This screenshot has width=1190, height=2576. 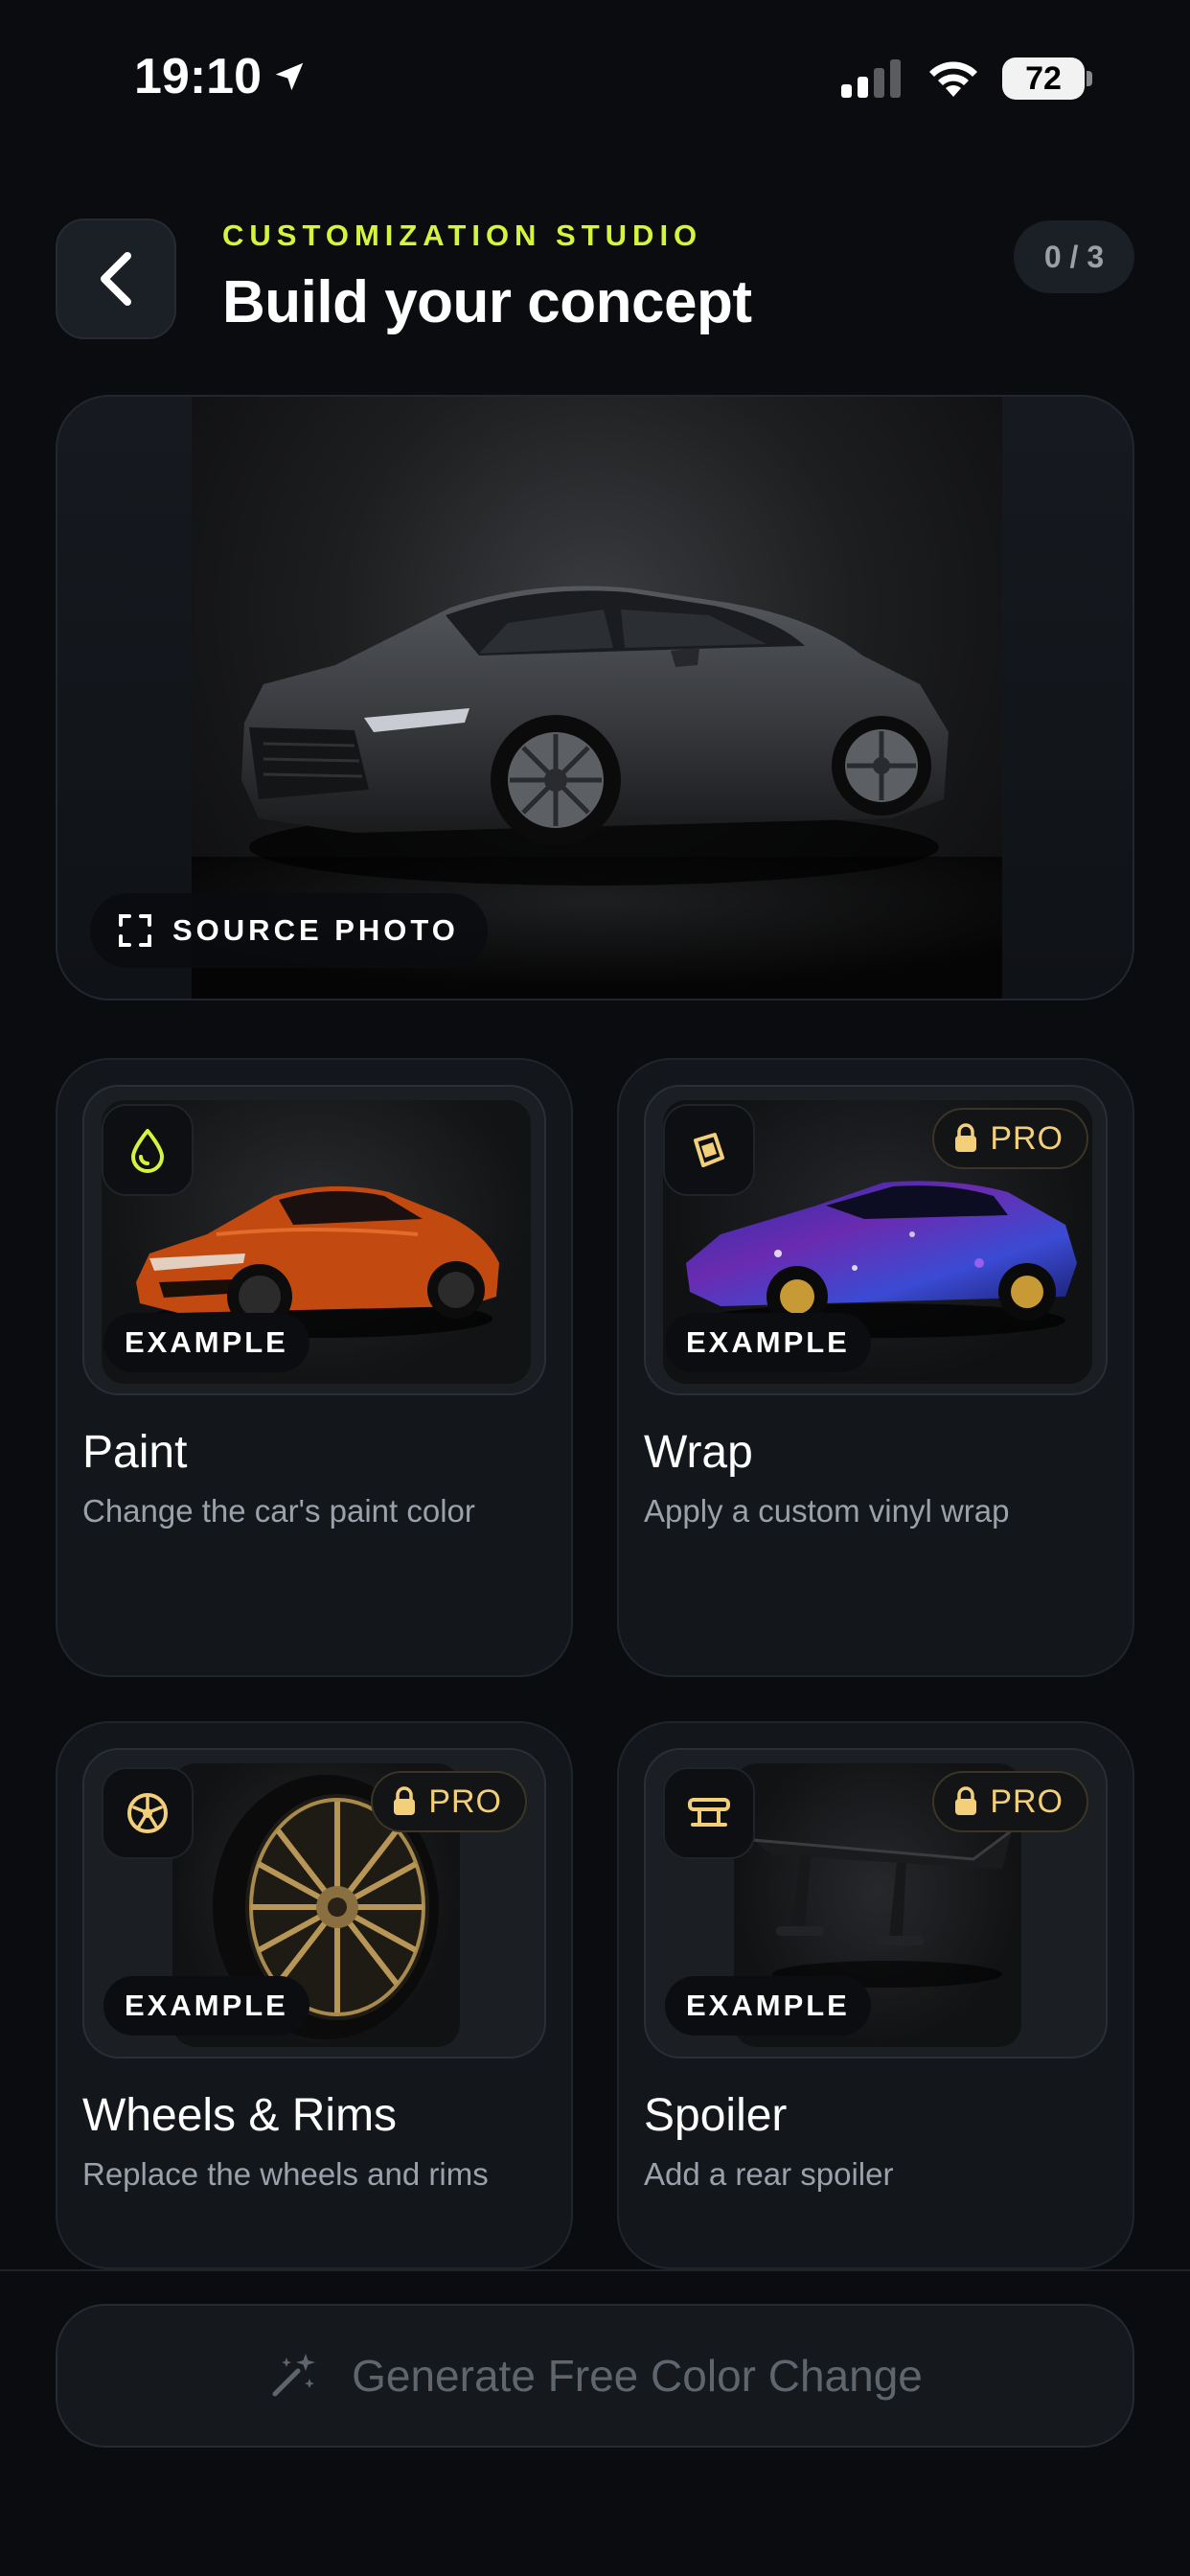 I want to click on back-button, so click(x=116, y=278).